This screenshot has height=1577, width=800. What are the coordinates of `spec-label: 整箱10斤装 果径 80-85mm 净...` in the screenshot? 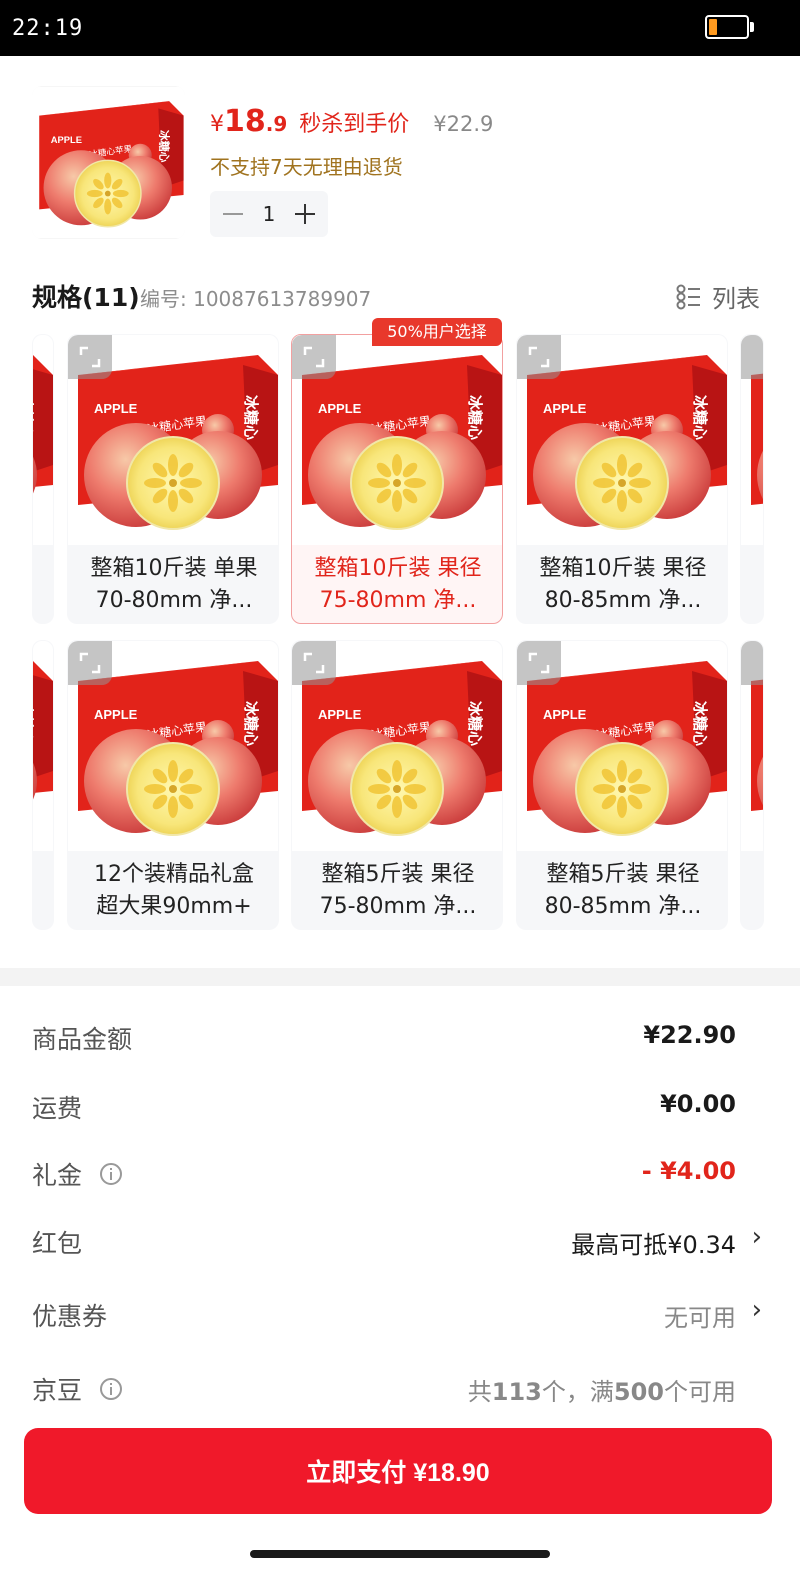 It's located at (623, 584).